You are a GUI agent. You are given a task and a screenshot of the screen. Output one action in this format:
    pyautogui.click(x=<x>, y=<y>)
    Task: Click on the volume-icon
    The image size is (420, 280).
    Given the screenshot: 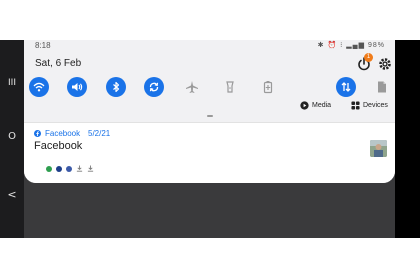 What is the action you would take?
    pyautogui.click(x=77, y=87)
    